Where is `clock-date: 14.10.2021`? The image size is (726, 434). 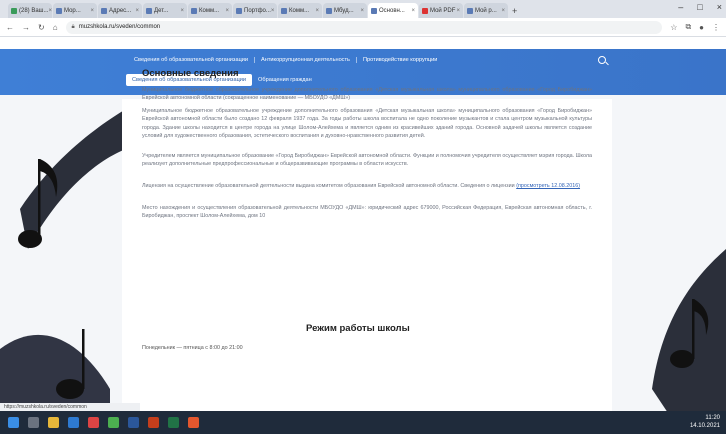
clock-date: 14.10.2021 is located at coordinates (704, 426).